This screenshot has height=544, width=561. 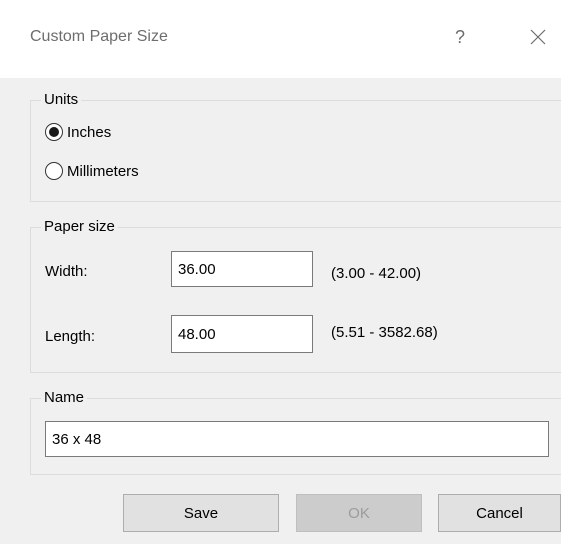 What do you see at coordinates (201, 513) in the screenshot?
I see `save-button: Save` at bounding box center [201, 513].